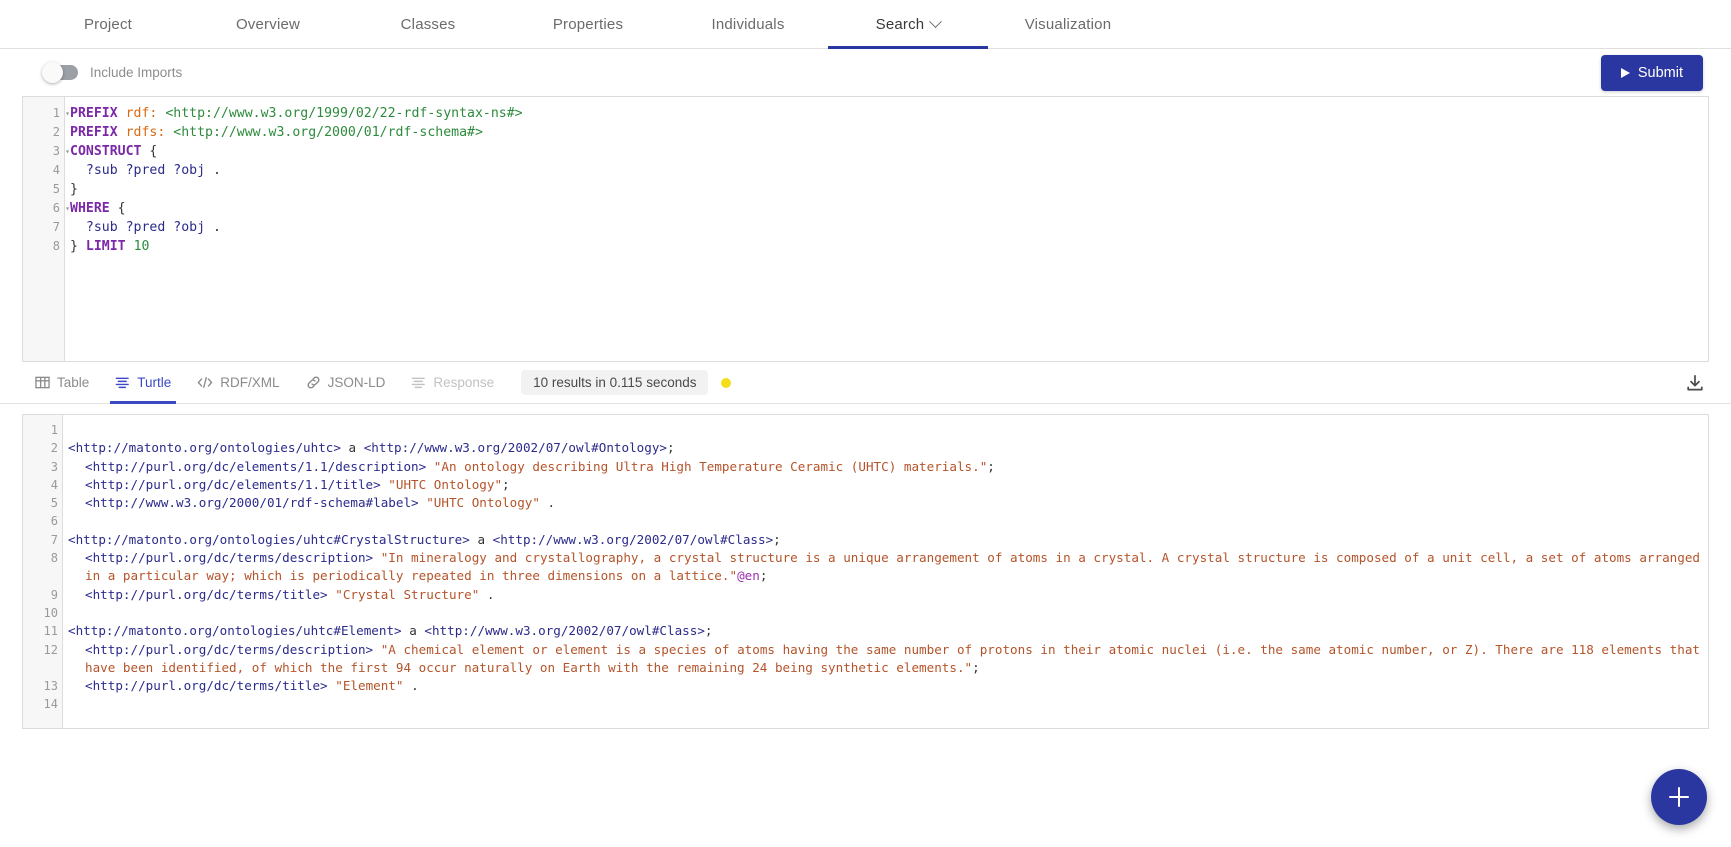  Describe the element at coordinates (356, 382) in the screenshot. I see `results-tab-label: JSON-LD` at that location.